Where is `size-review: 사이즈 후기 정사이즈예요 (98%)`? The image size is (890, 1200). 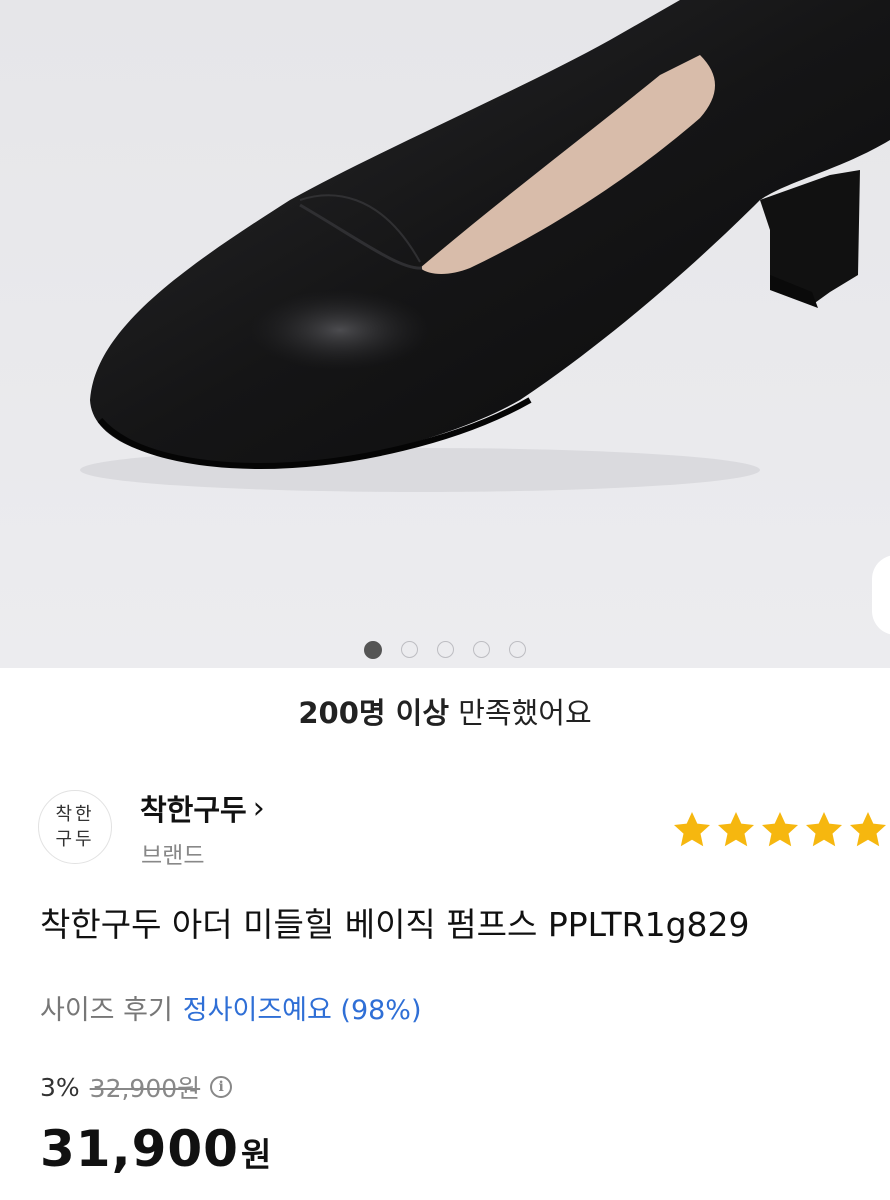 size-review: 사이즈 후기 정사이즈예요 (98%) is located at coordinates (231, 1007).